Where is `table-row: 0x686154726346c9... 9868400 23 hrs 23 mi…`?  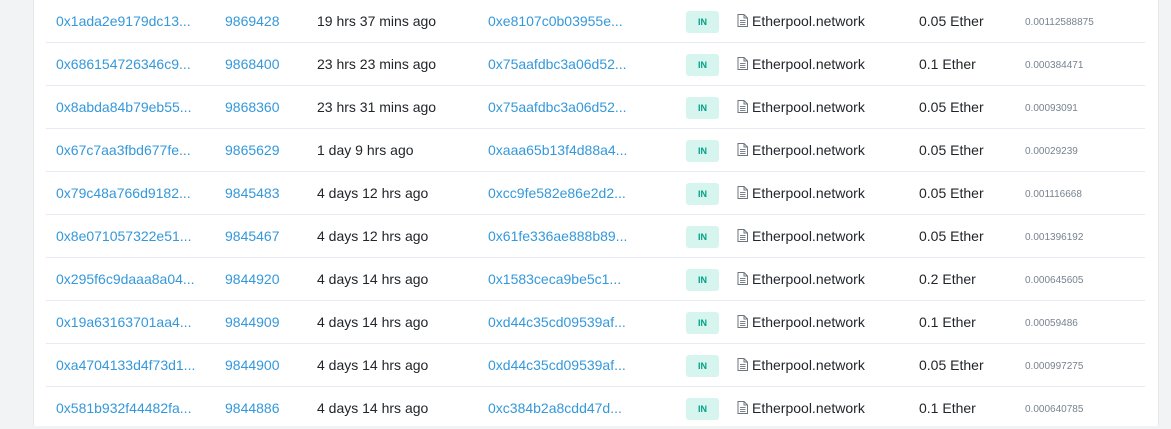
table-row: 0x686154726346c9... 9868400 23 hrs 23 mi… is located at coordinates (595, 63).